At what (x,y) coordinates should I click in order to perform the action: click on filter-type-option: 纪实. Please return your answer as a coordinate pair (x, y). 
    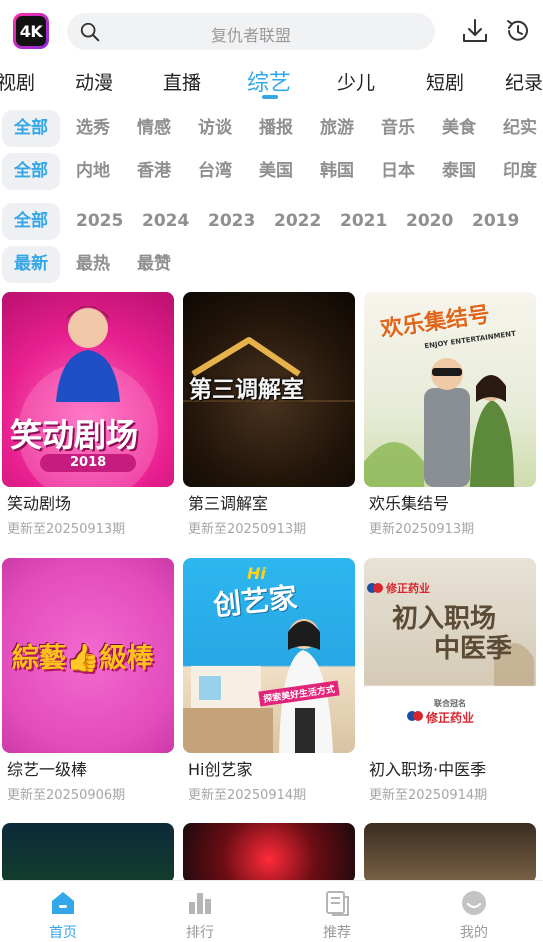
    Looking at the image, I should click on (520, 128).